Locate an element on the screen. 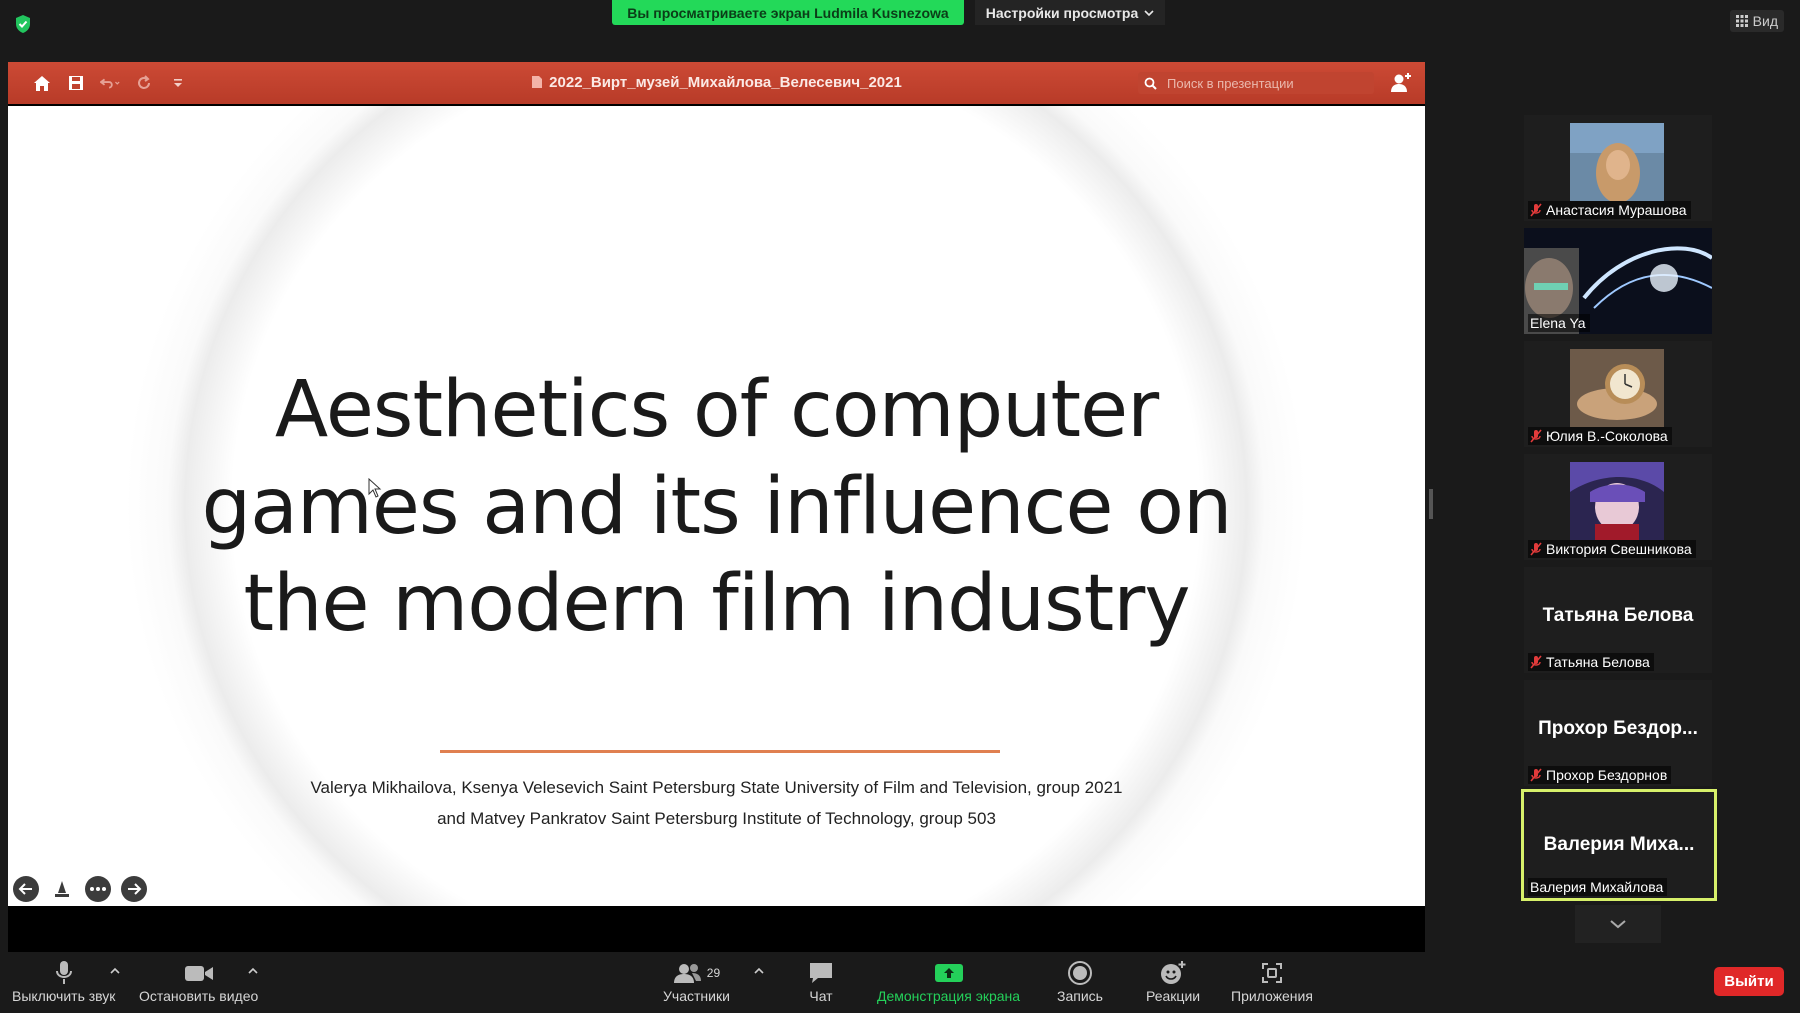  presentation-toolbar: 2022_Вирт_музей_Михайлова_Велесевич_2021 is located at coordinates (716, 83).